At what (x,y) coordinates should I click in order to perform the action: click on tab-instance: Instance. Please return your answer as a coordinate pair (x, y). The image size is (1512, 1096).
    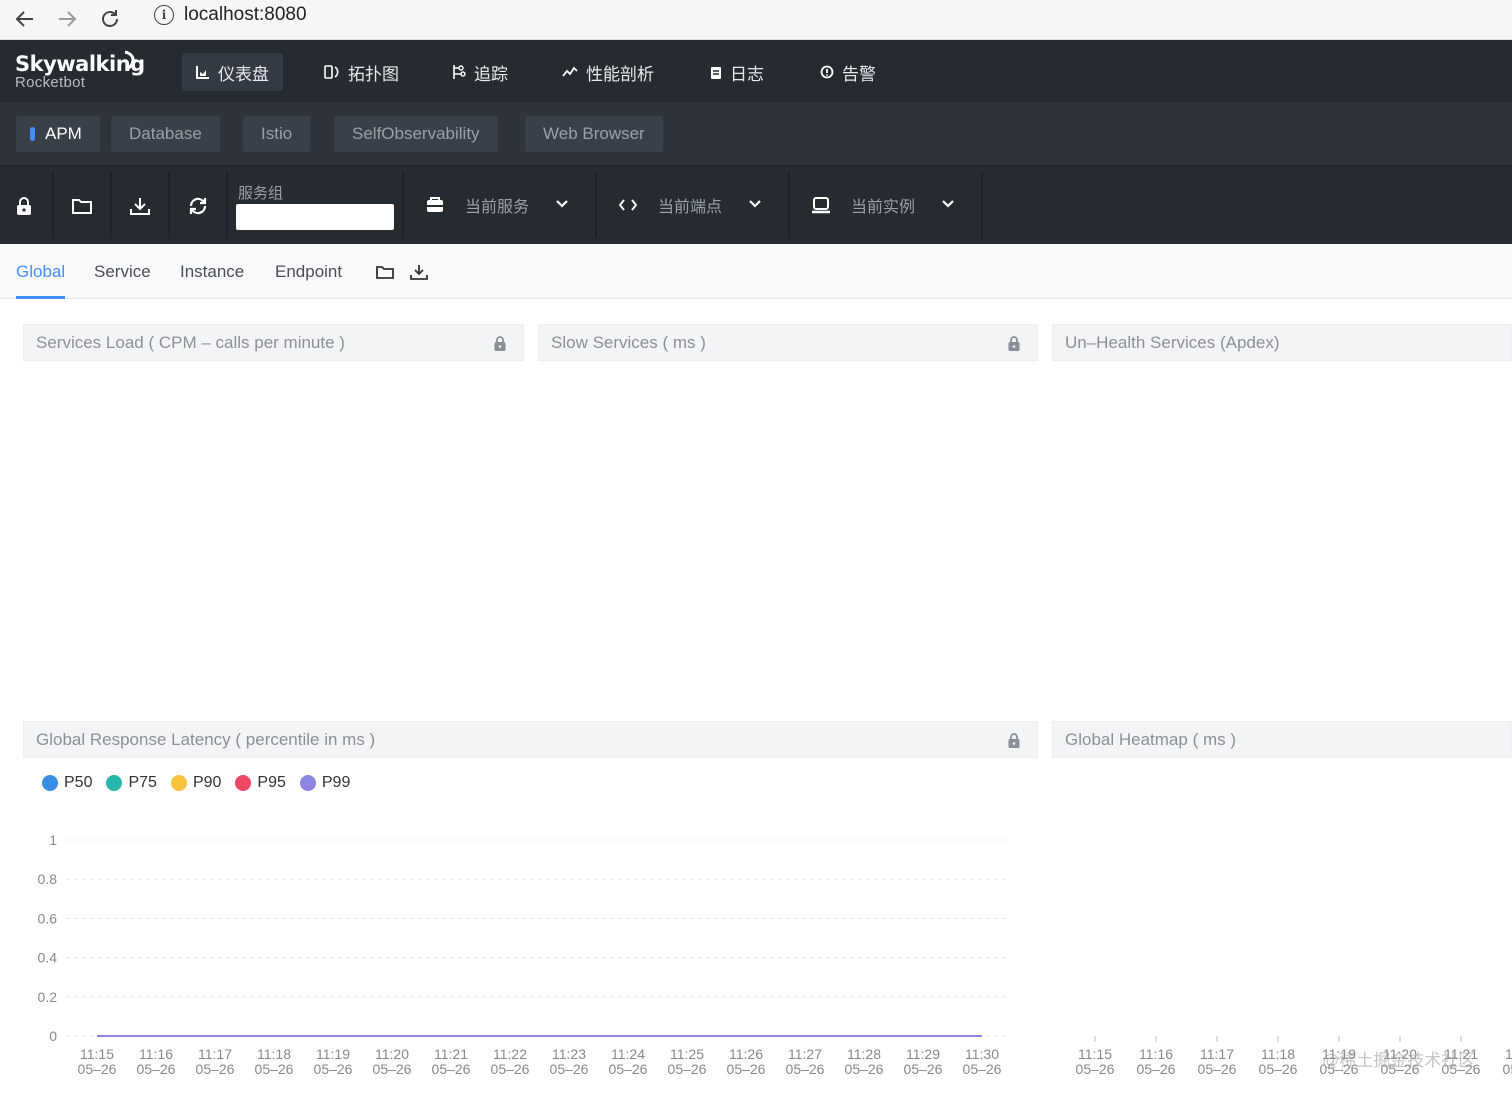
    Looking at the image, I should click on (212, 271).